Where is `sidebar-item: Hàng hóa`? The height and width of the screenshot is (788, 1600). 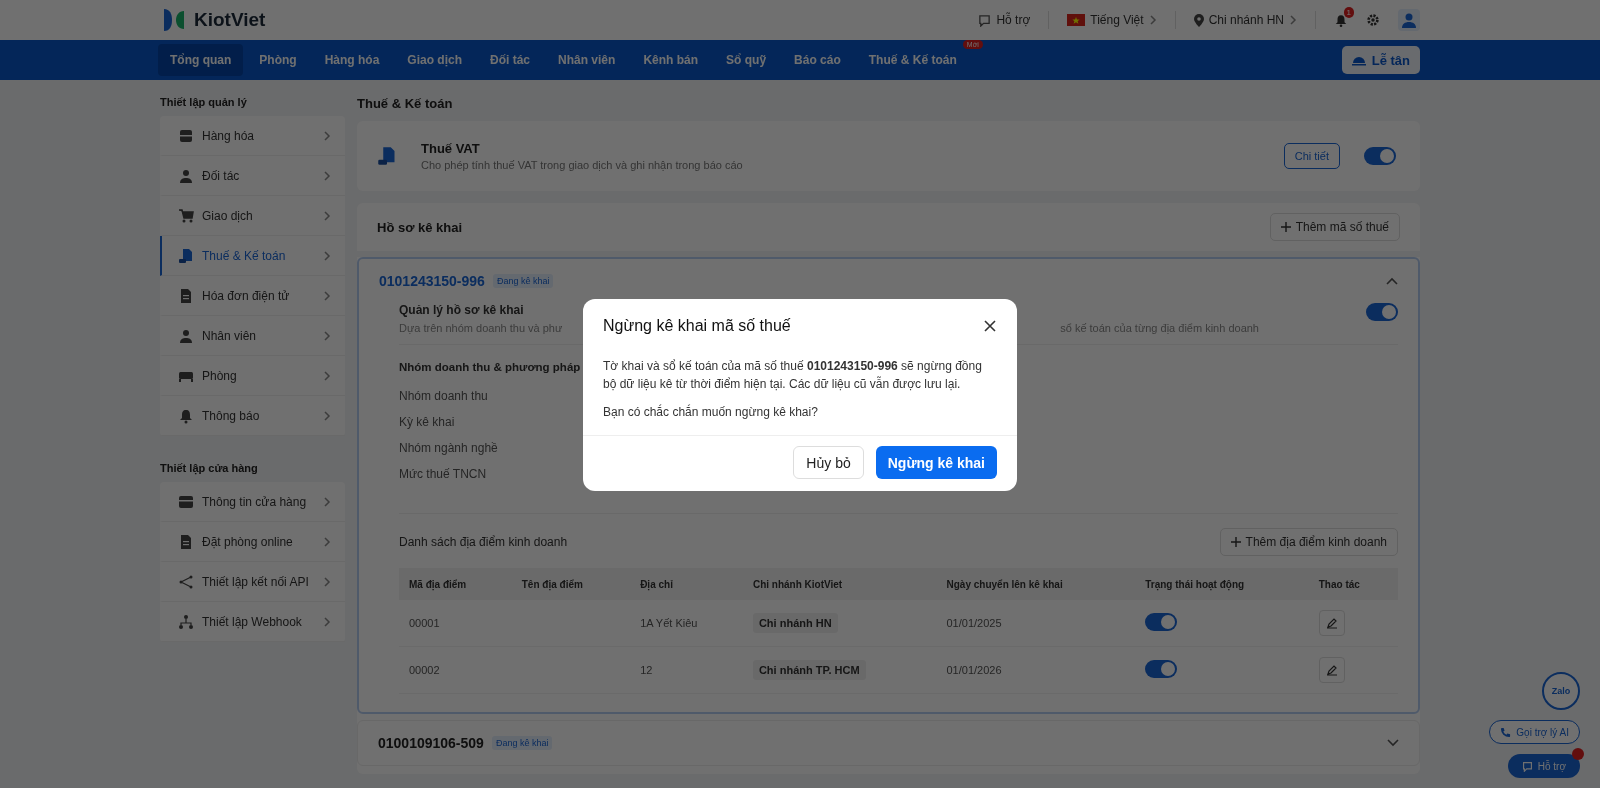
sidebar-item: Hàng hóa is located at coordinates (252, 136).